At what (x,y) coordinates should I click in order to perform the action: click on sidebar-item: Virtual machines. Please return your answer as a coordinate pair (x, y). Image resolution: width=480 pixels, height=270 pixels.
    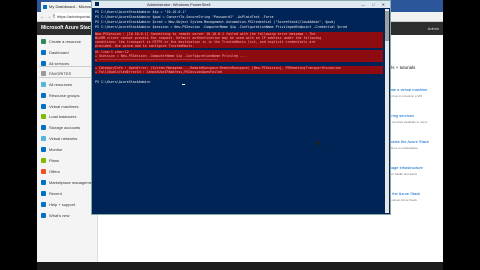
    Looking at the image, I should click on (67, 106).